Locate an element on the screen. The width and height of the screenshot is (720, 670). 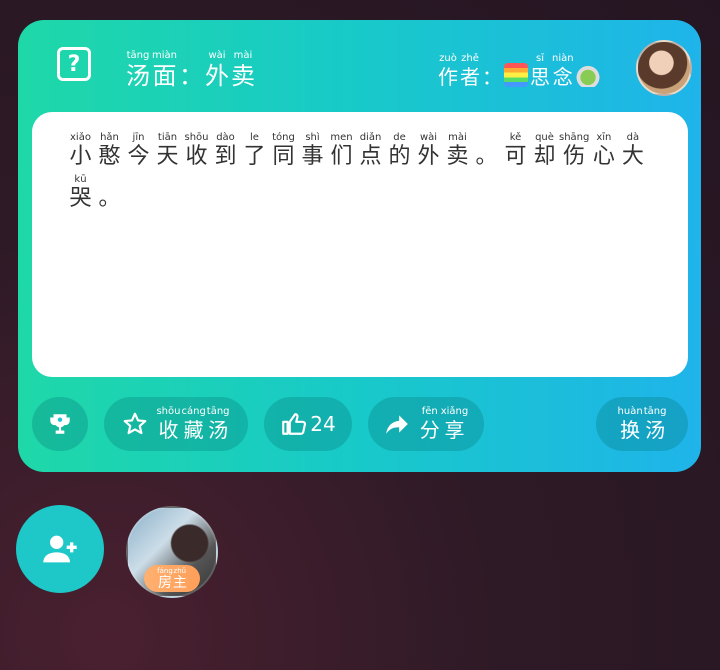
ruby-char: wài 外 is located at coordinates (428, 151).